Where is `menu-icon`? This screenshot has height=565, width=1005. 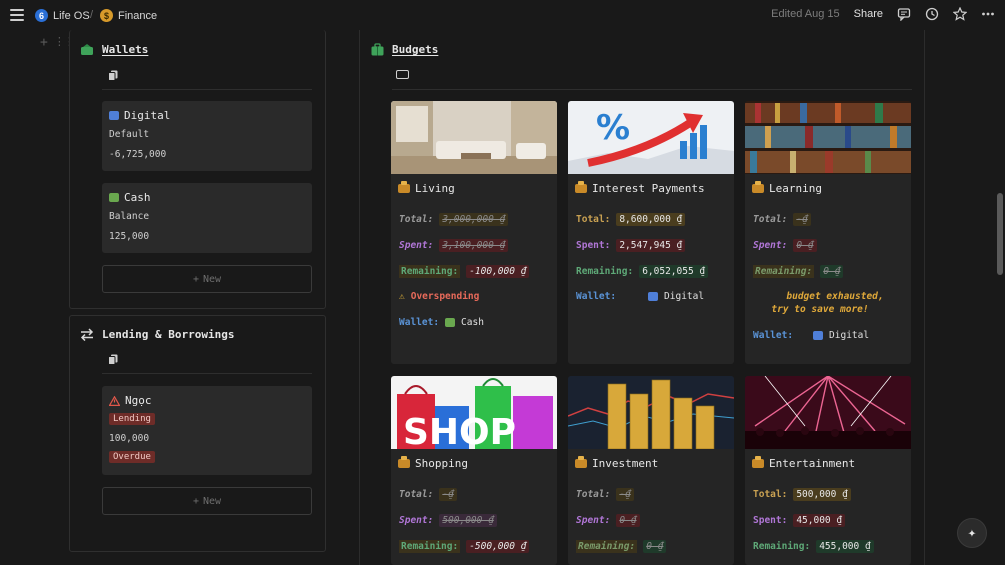 menu-icon is located at coordinates (17, 15).